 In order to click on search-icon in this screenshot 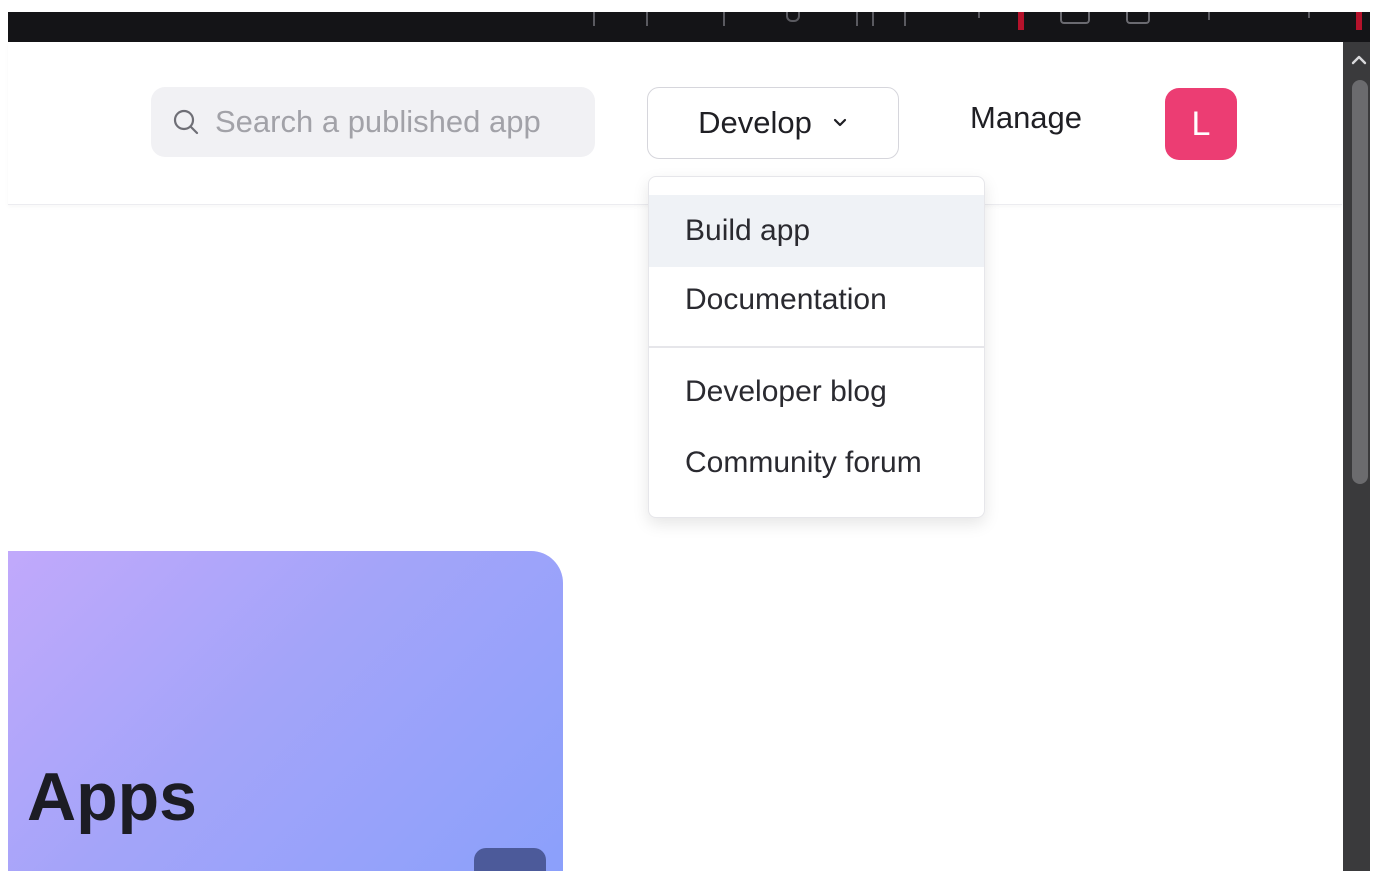, I will do `click(186, 122)`.